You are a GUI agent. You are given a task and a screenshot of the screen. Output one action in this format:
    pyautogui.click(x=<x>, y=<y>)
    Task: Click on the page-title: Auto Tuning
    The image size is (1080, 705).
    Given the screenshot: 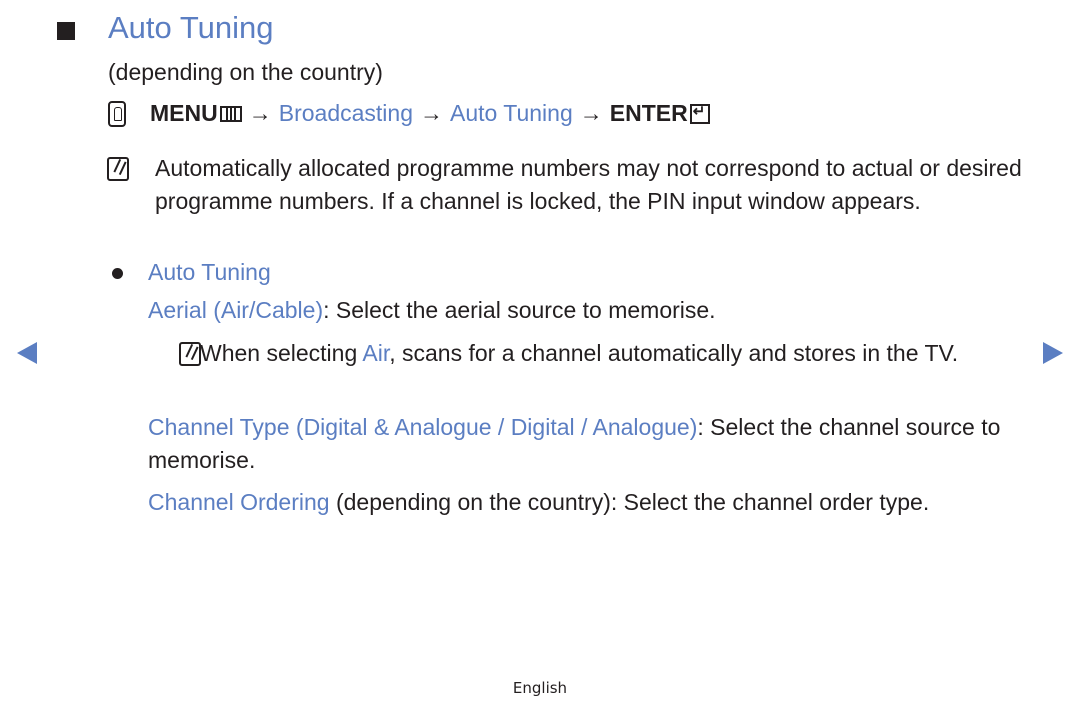 What is the action you would take?
    pyautogui.click(x=191, y=27)
    